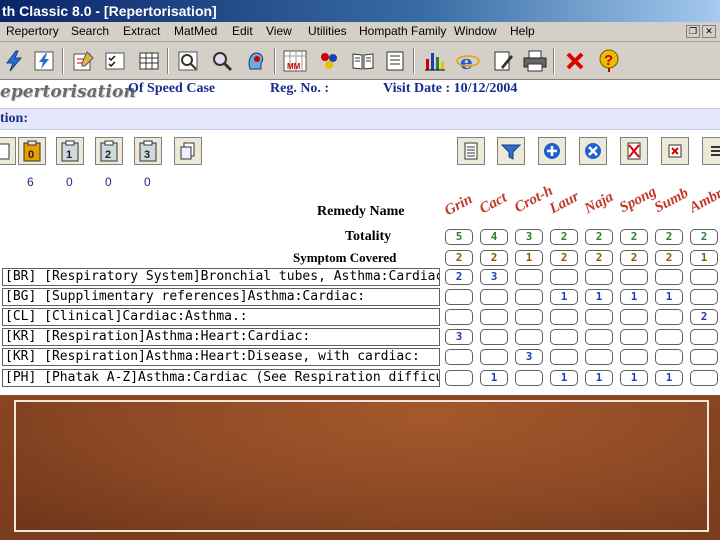  I want to click on printer-icon, so click(535, 61).